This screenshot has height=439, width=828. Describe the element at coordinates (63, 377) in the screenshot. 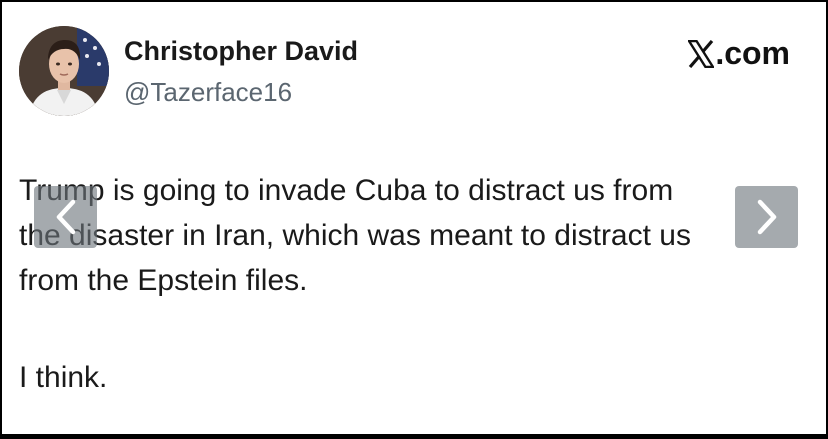

I see `tweet-closing: I think.` at that location.